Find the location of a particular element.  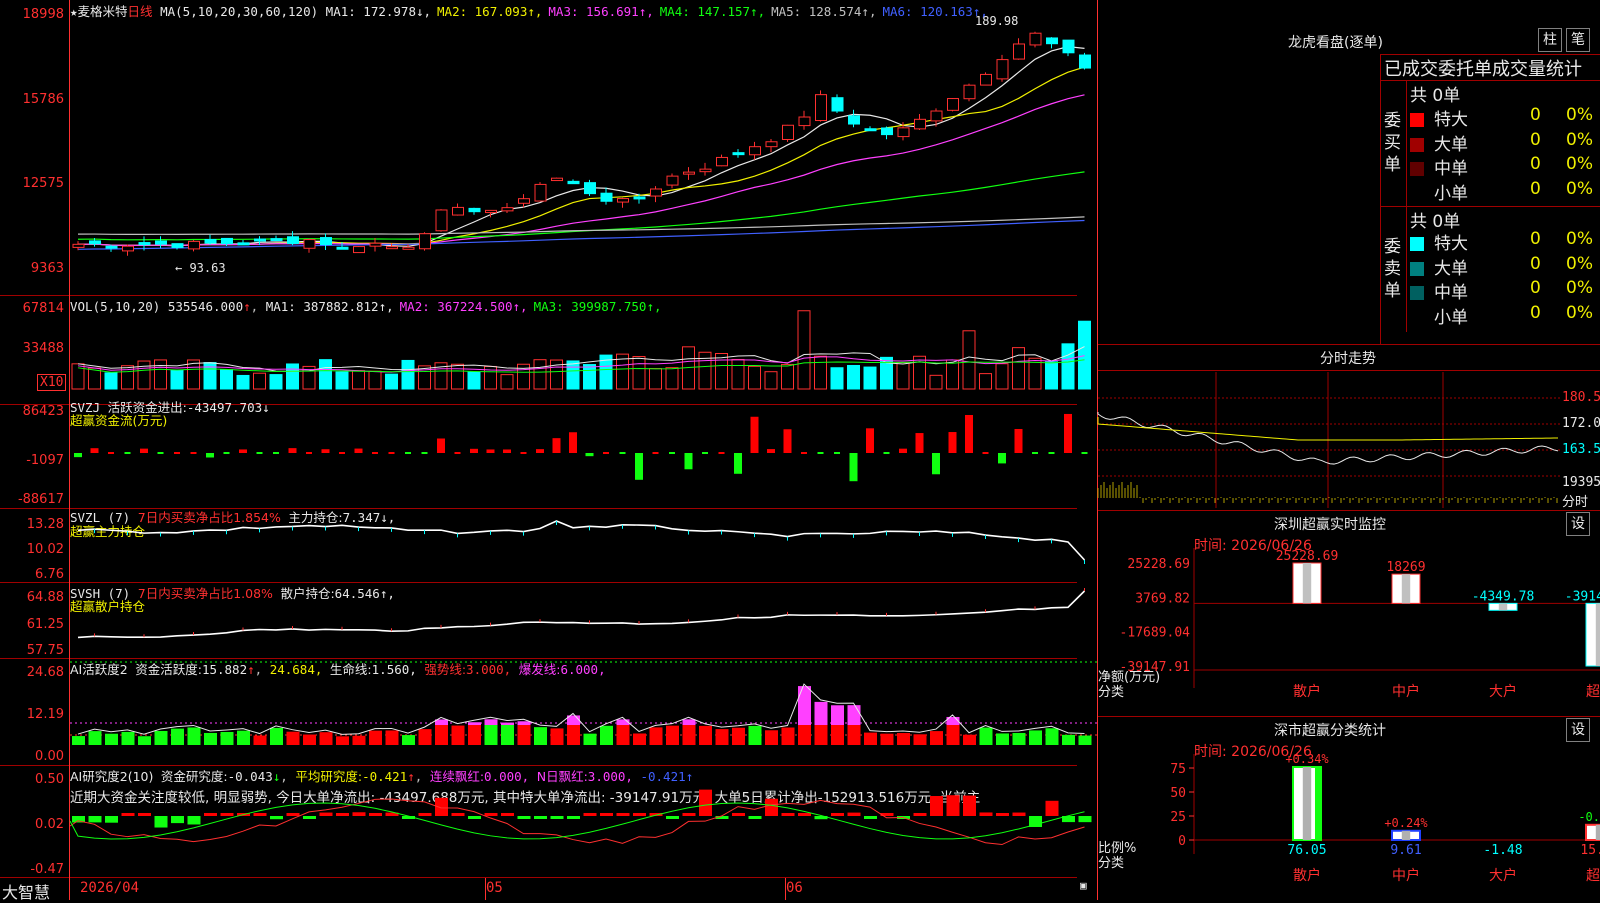

monitor-bar-value: 18269 is located at coordinates (1405, 567).